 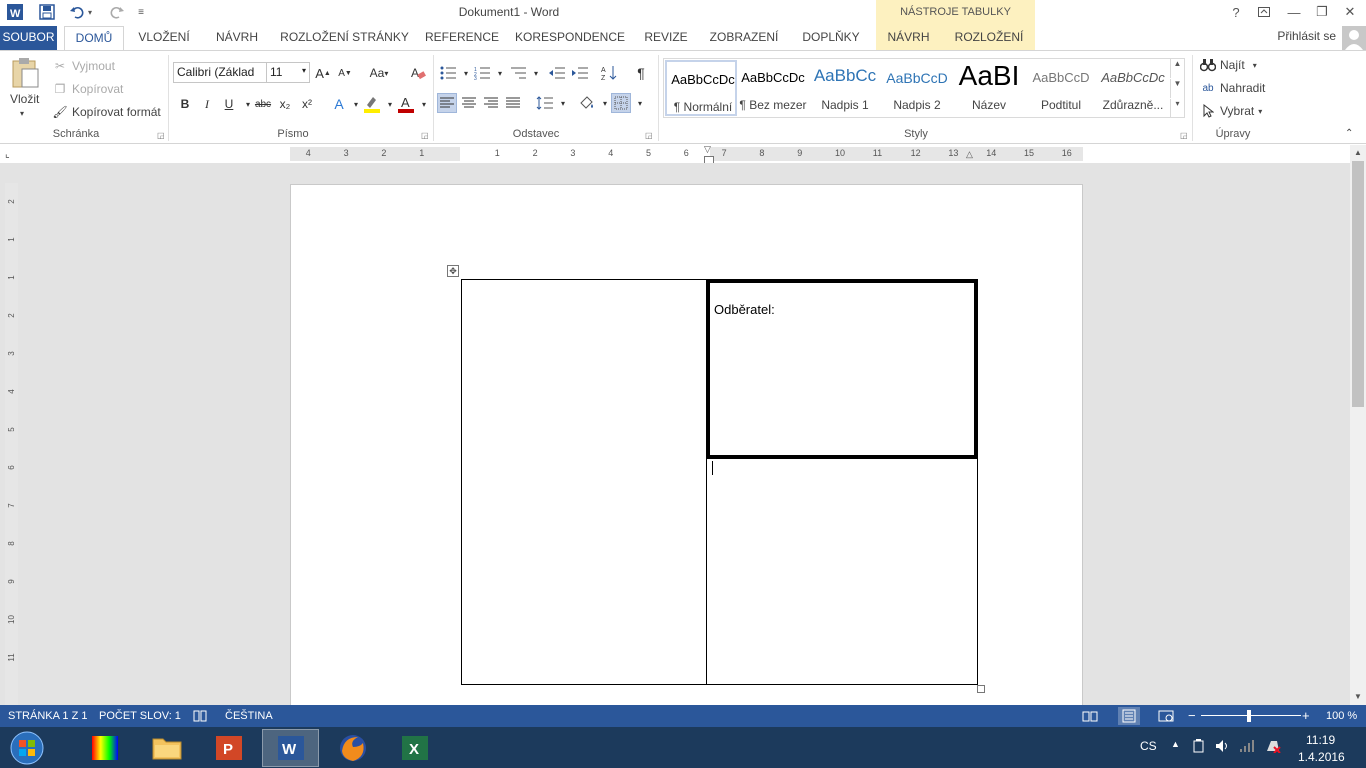 What do you see at coordinates (469, 103) in the screenshot?
I see `align-center-icon` at bounding box center [469, 103].